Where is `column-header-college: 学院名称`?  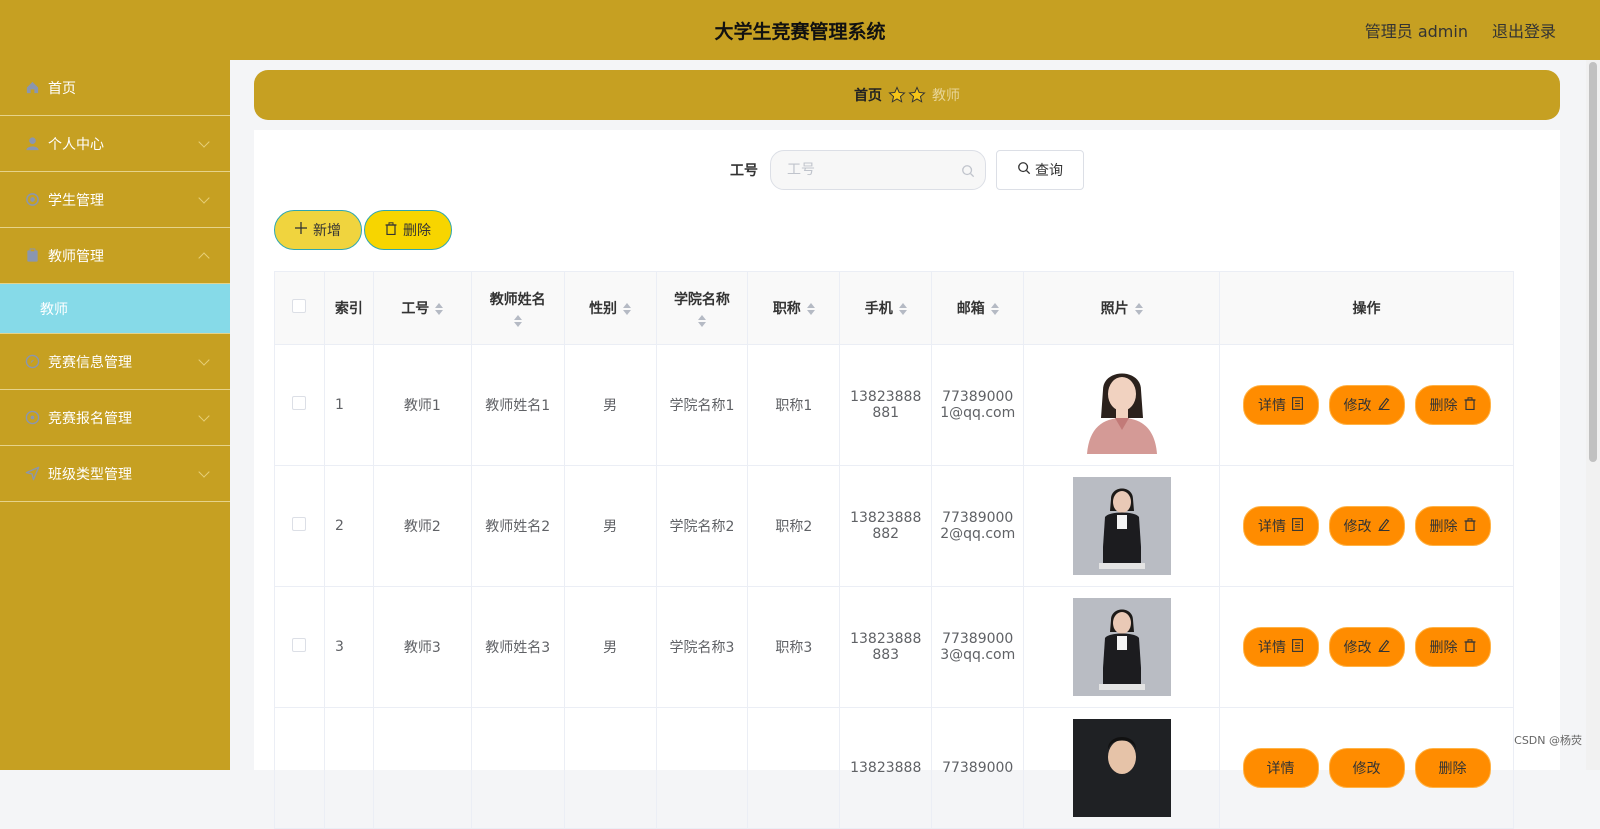
column-header-college: 学院名称 is located at coordinates (702, 308).